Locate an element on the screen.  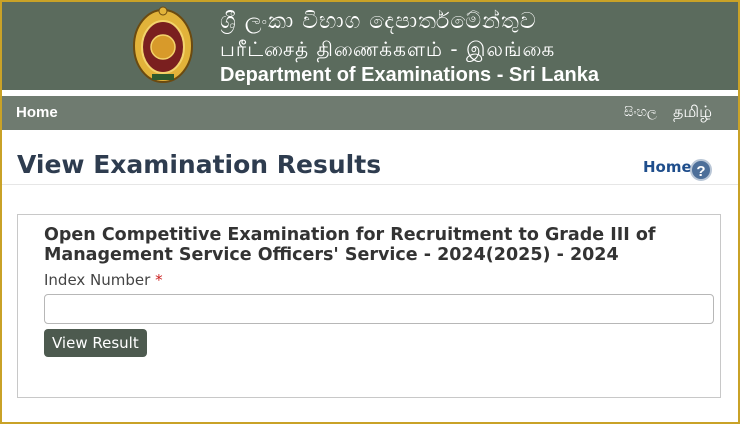
header-sinhala-title: ශ්‍රී ලංකා විභාග දෙපාර්තමේන්තුව is located at coordinates (378, 21).